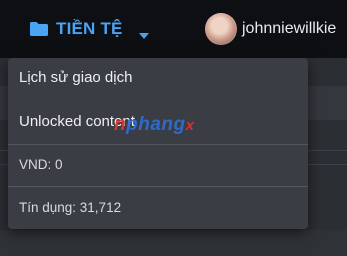 The height and width of the screenshot is (256, 347). What do you see at coordinates (76, 77) in the screenshot?
I see `menu-item-label: Lịch sử giao dịch` at bounding box center [76, 77].